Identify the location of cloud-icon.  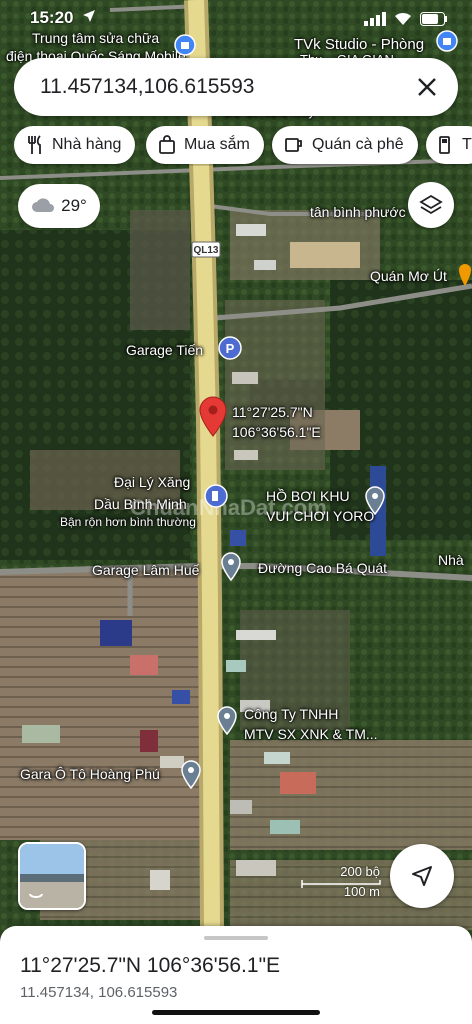
(43, 205).